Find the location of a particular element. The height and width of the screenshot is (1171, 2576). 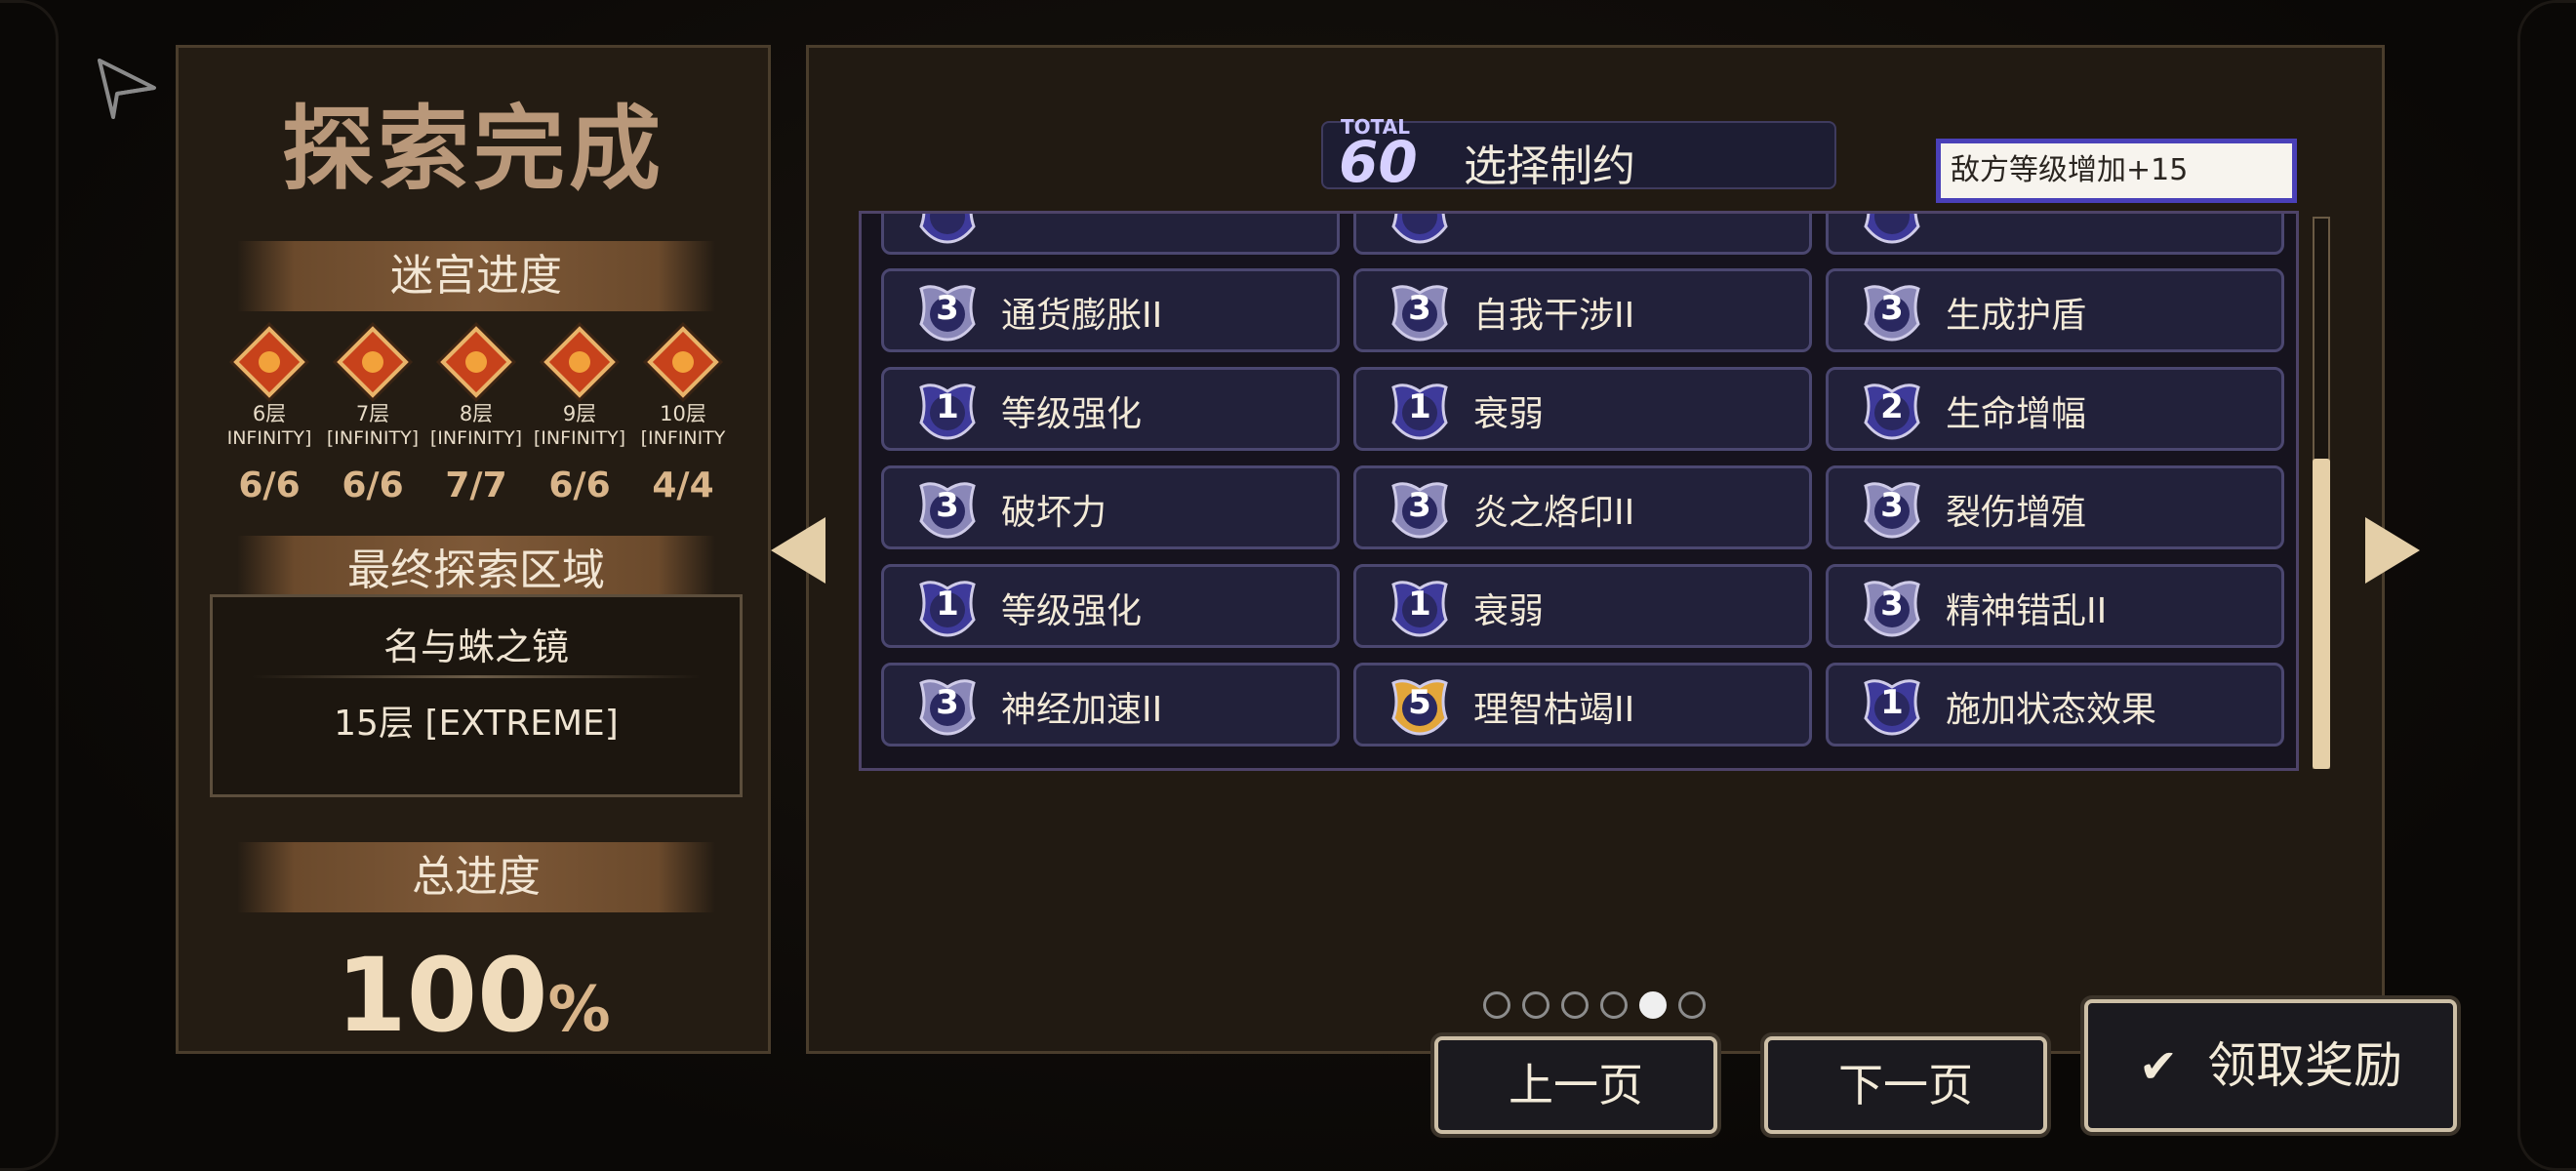

restriction-label: 等级强化 is located at coordinates (1072, 414).